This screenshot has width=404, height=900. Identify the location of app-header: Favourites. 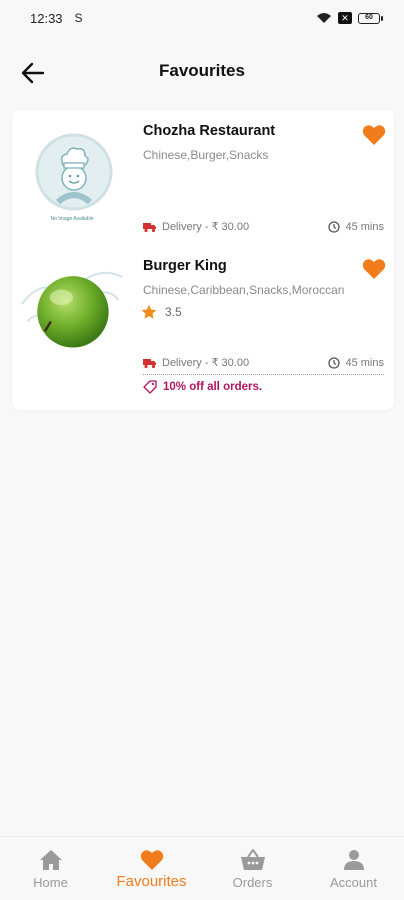
(202, 72).